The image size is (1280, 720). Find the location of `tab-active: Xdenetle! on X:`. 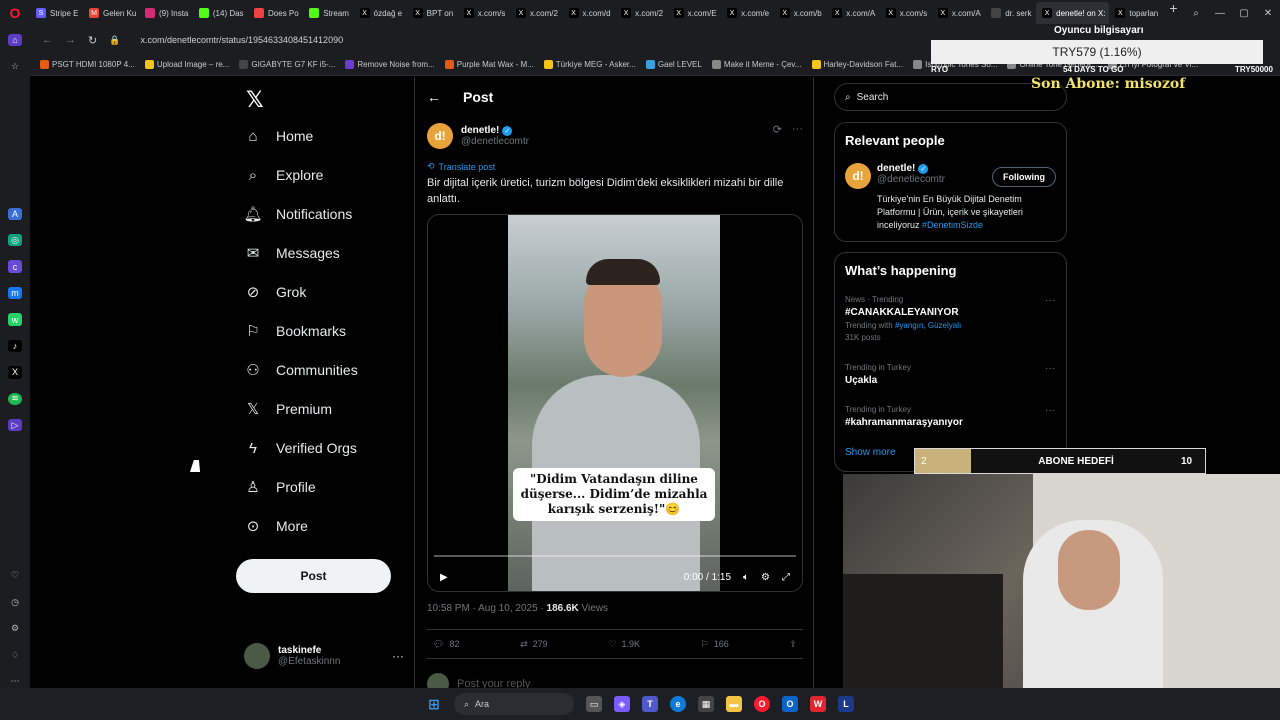

tab-active: Xdenetle! on X: is located at coordinates (1073, 13).